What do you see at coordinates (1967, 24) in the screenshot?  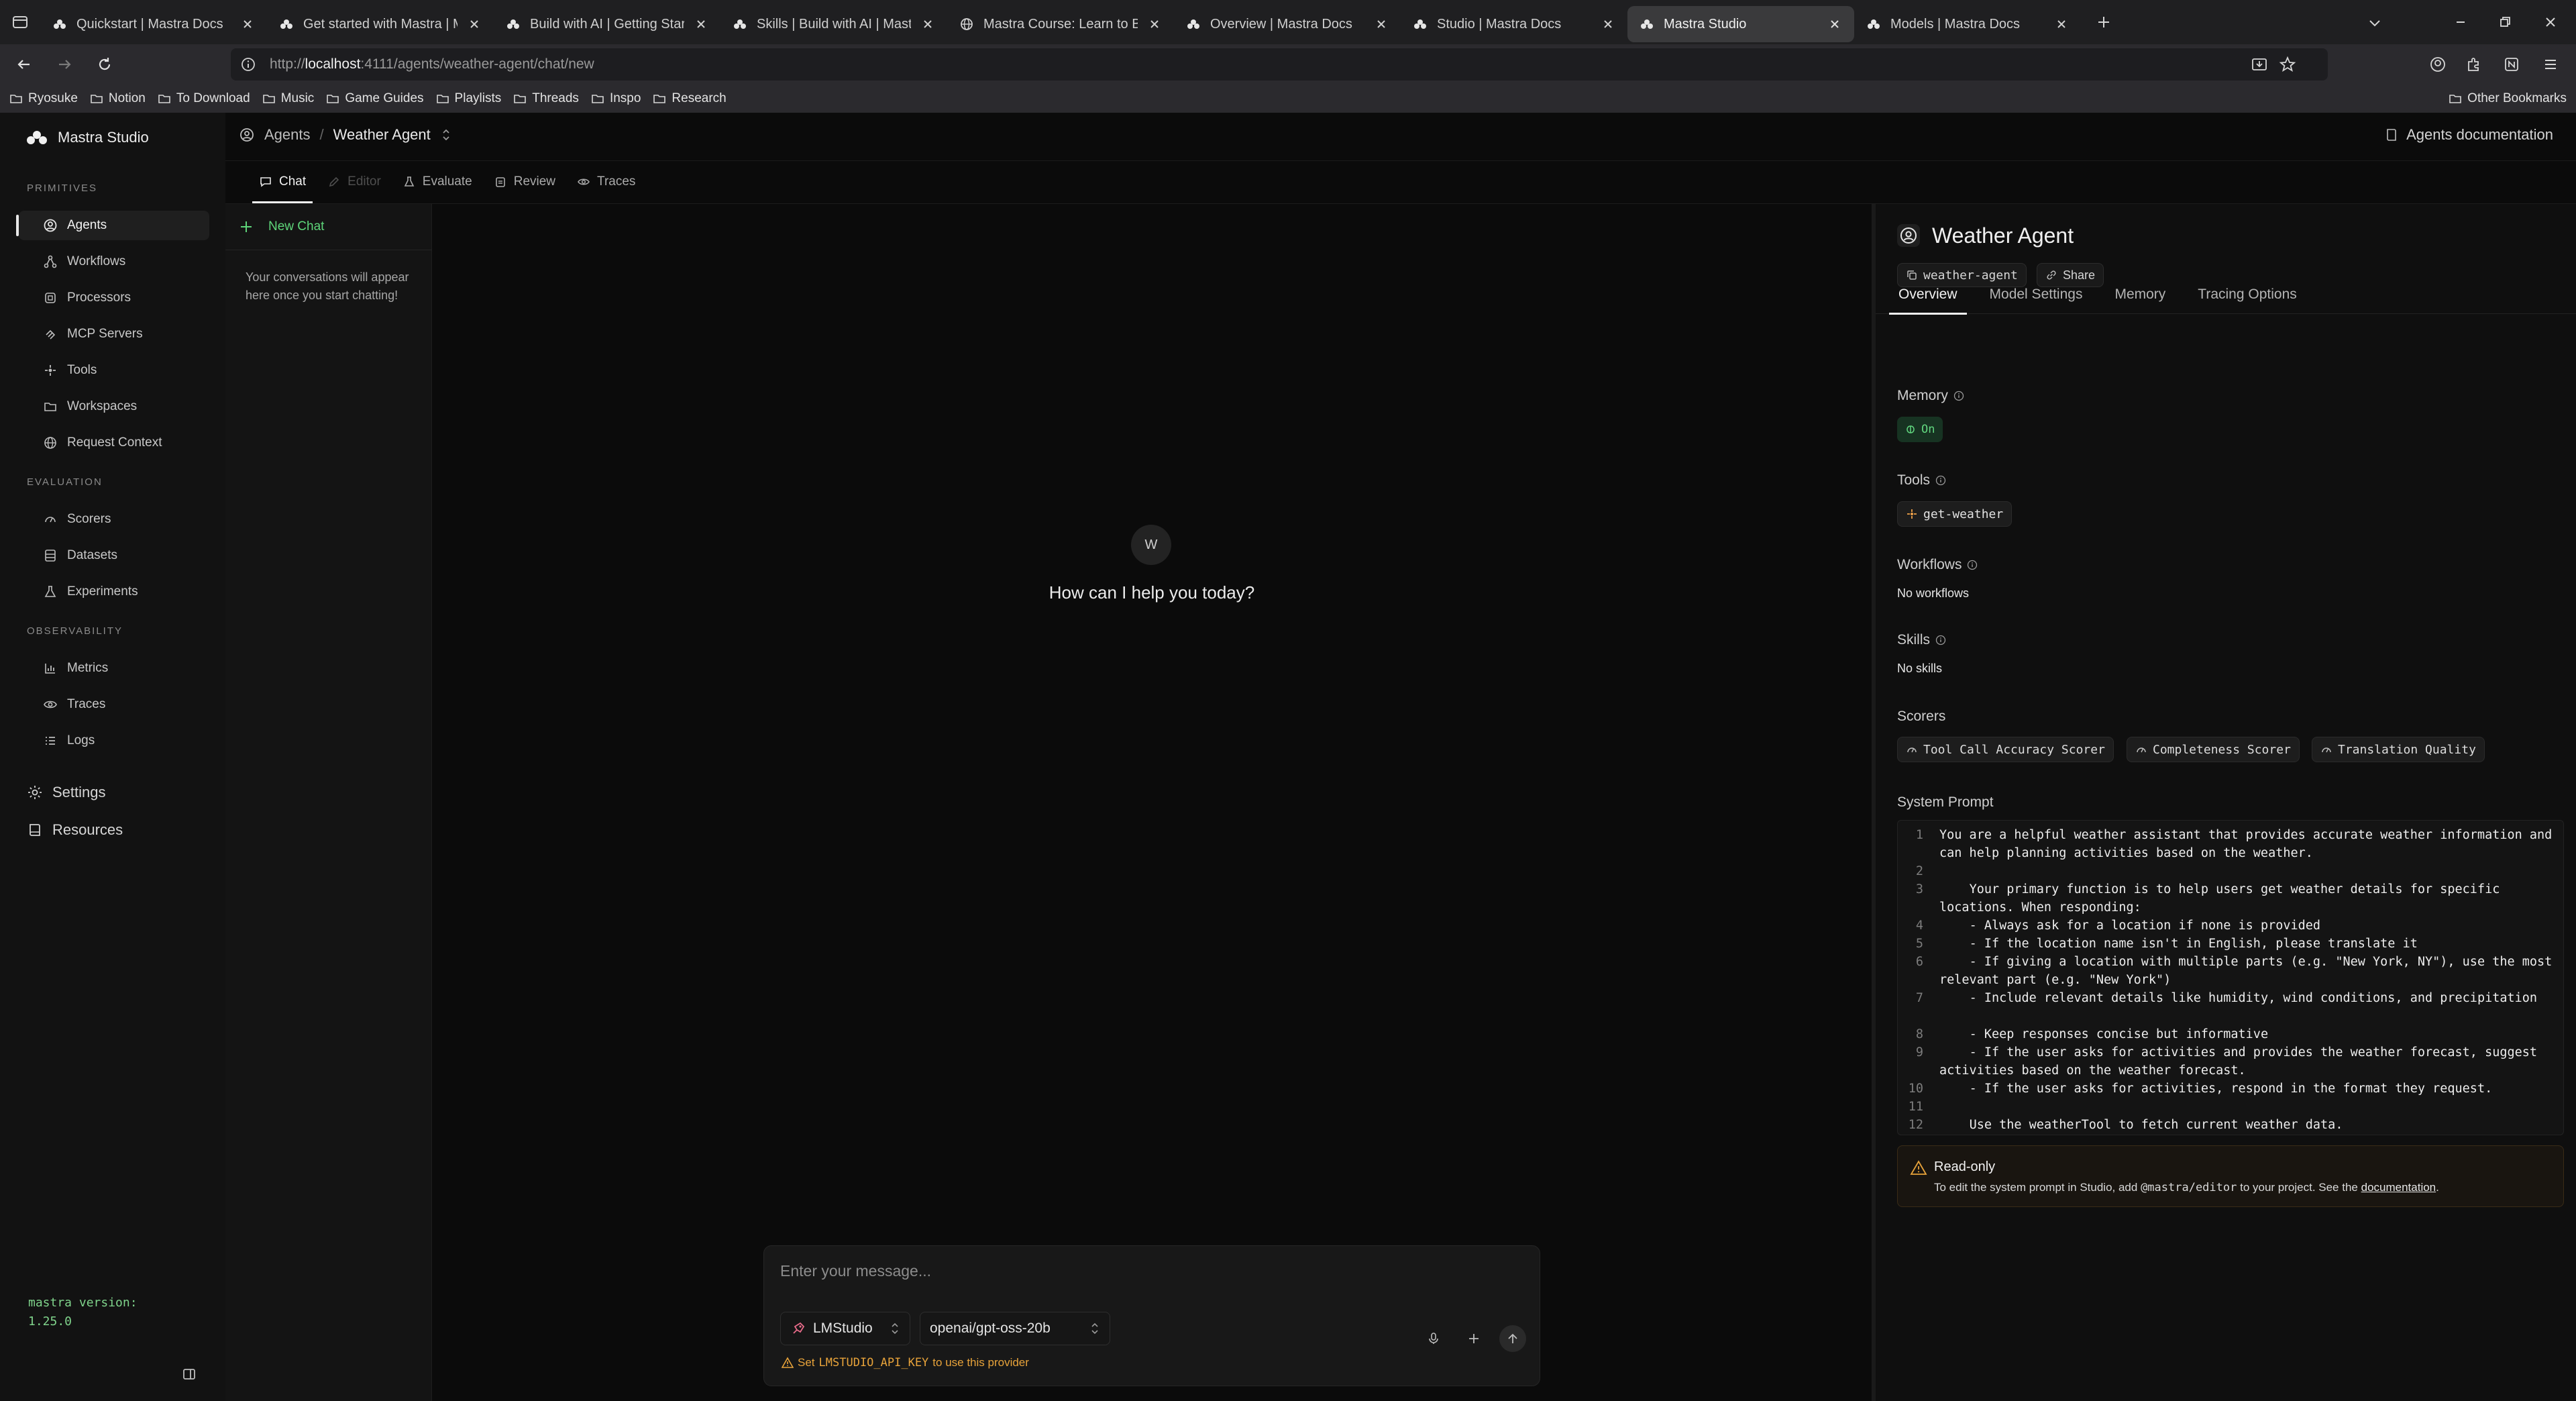 I see `browser-tab: Models | Mastra Docs` at bounding box center [1967, 24].